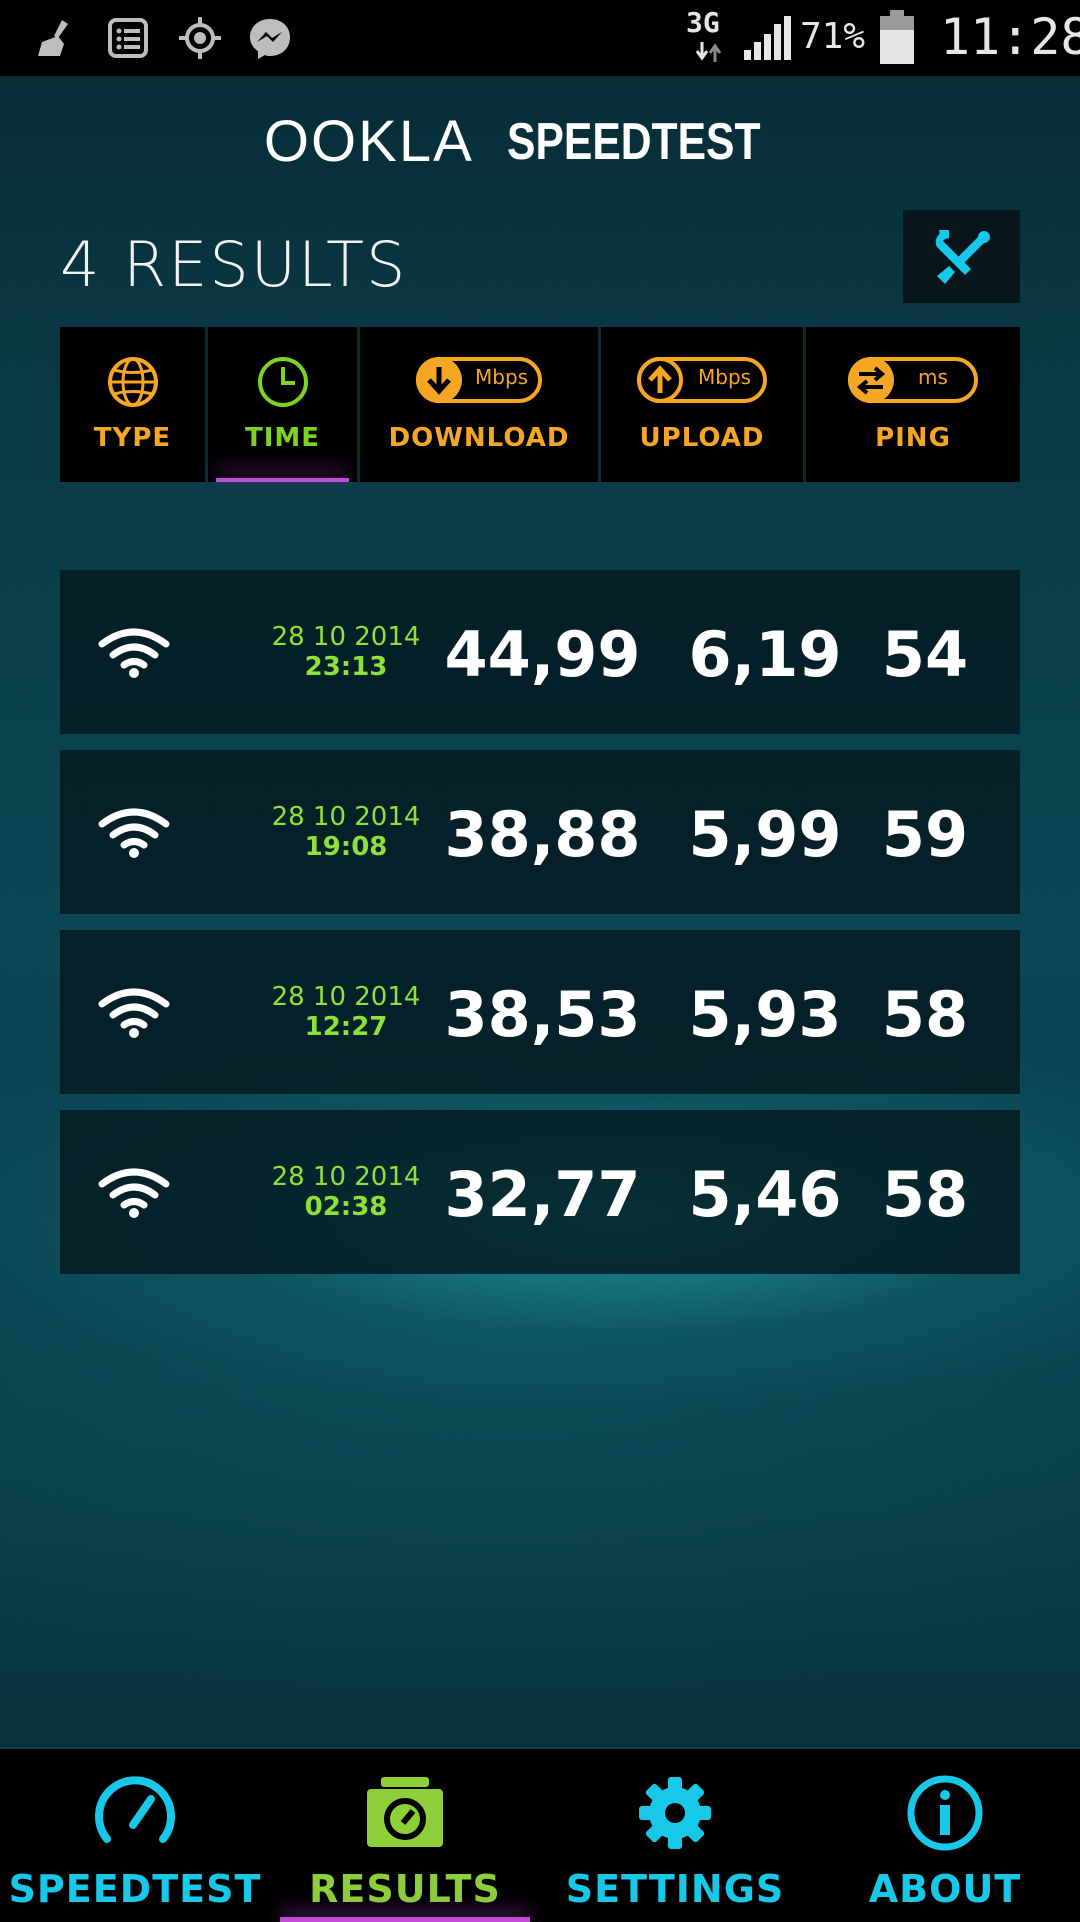 The image size is (1080, 1922). What do you see at coordinates (132, 382) in the screenshot?
I see `globe-icon` at bounding box center [132, 382].